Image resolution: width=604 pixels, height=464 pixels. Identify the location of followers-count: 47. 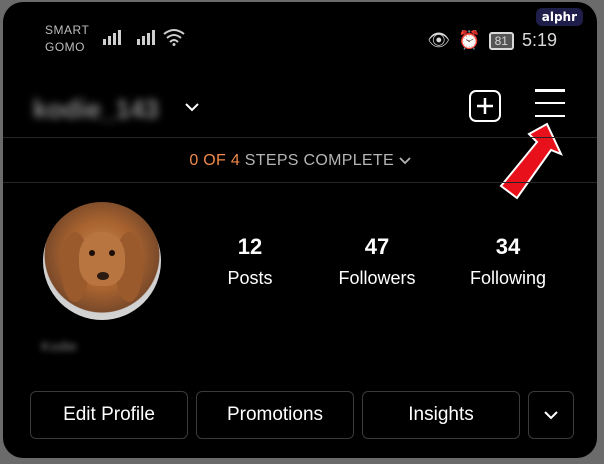
(377, 246).